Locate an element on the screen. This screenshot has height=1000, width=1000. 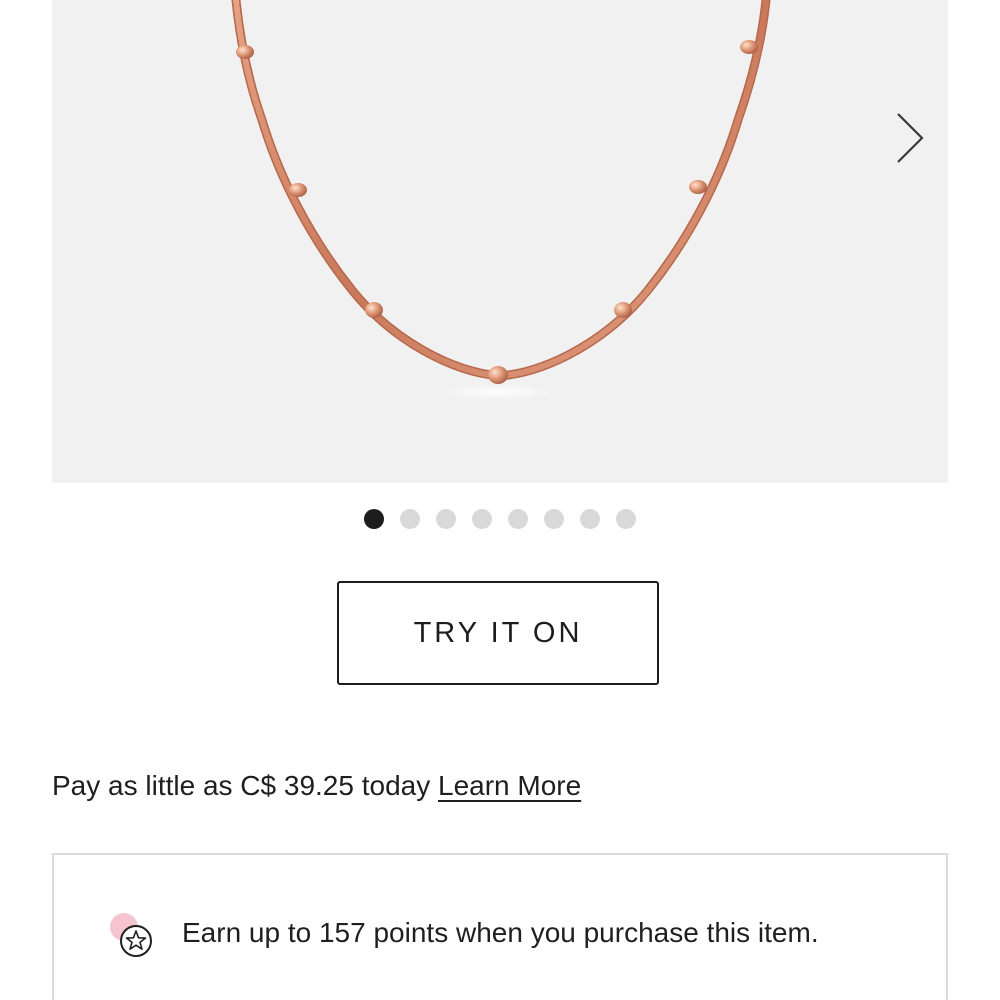
try-it-on-label: TRY IT ON is located at coordinates (498, 632).